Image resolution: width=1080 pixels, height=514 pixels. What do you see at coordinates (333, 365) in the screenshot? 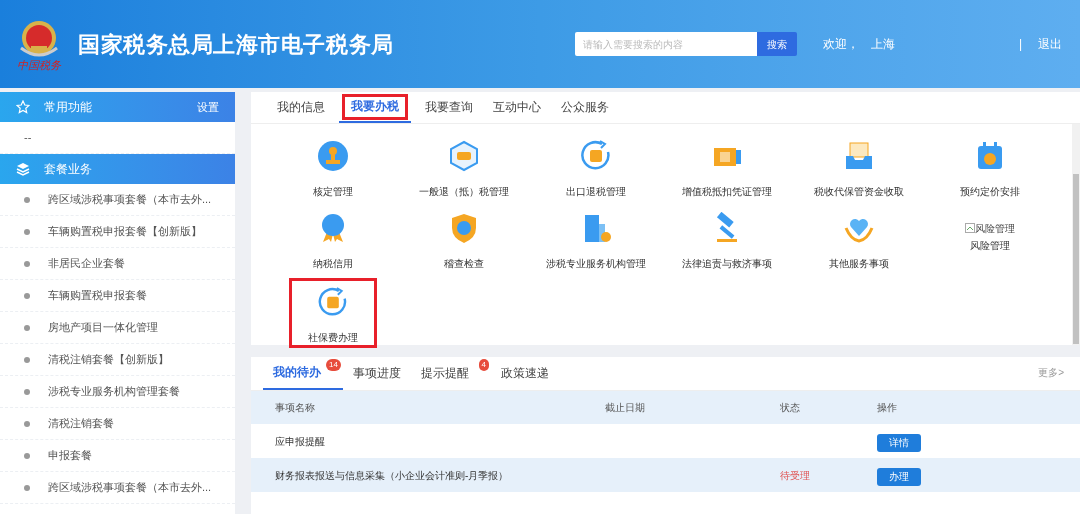
I see `count-badge: 14` at bounding box center [333, 365].